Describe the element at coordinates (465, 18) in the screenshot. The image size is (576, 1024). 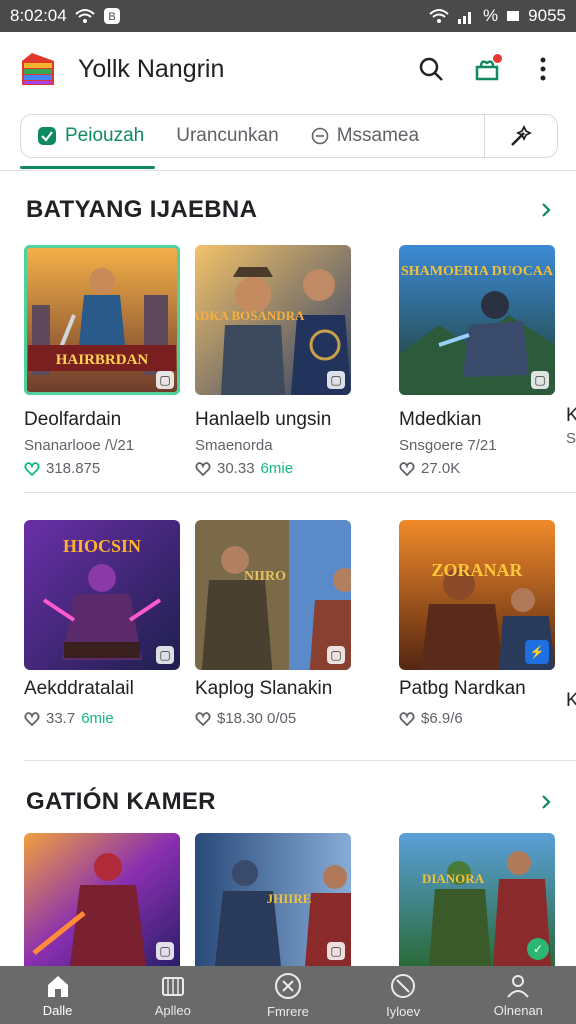
I see `cell-signal-icon` at that location.